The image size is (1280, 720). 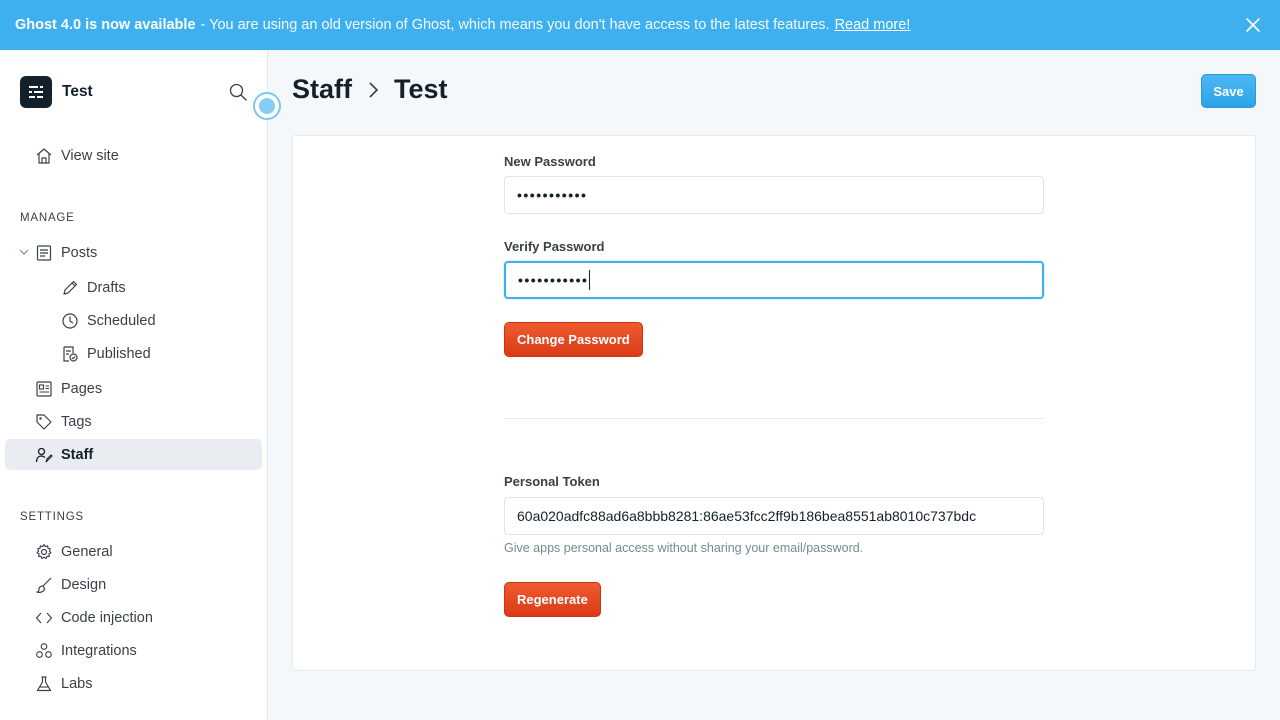 What do you see at coordinates (44, 650) in the screenshot?
I see `integrations-icon` at bounding box center [44, 650].